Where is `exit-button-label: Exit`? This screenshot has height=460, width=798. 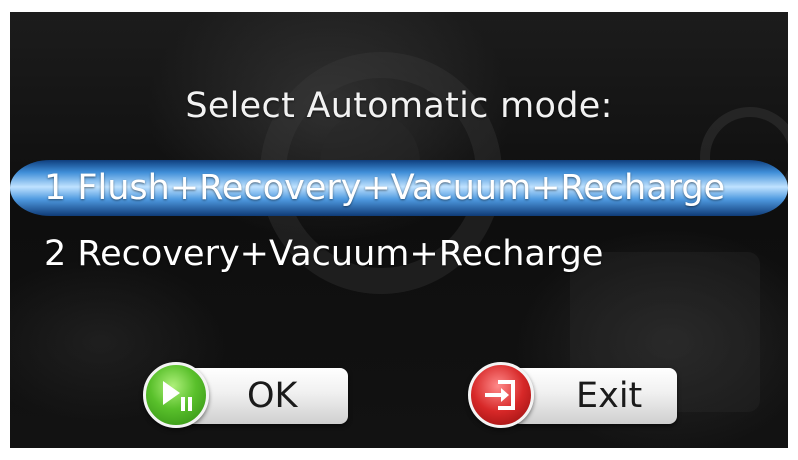 exit-button-label: Exit is located at coordinates (609, 396).